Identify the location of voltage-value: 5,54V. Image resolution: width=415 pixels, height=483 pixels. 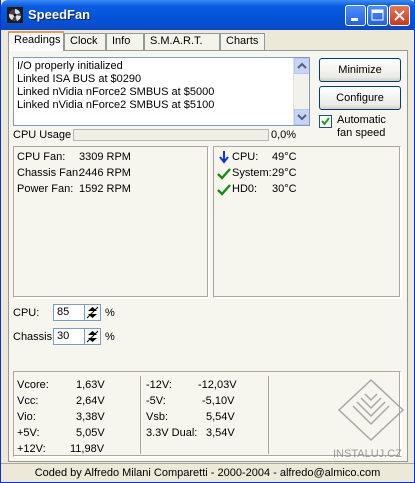
(220, 417).